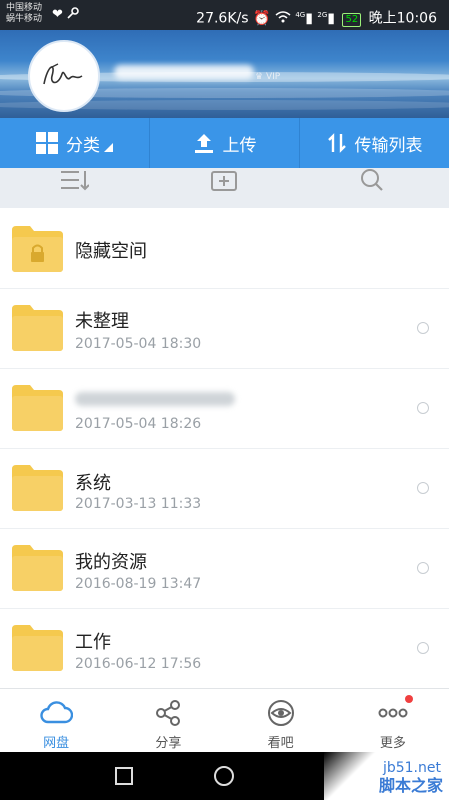 The width and height of the screenshot is (449, 800). I want to click on bottom-nav: 网盘 分享 看吧 更多, so click(224, 720).